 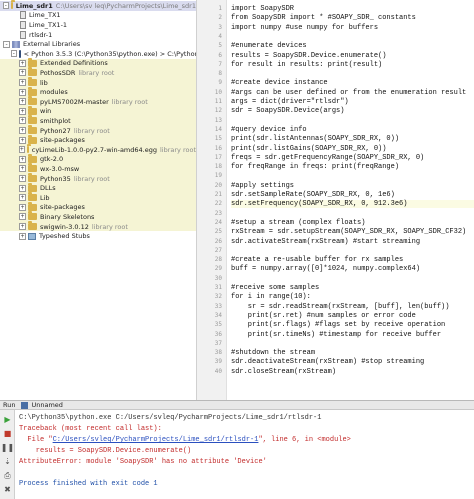 What do you see at coordinates (218, 176) in the screenshot?
I see `line-number: 19` at bounding box center [218, 176].